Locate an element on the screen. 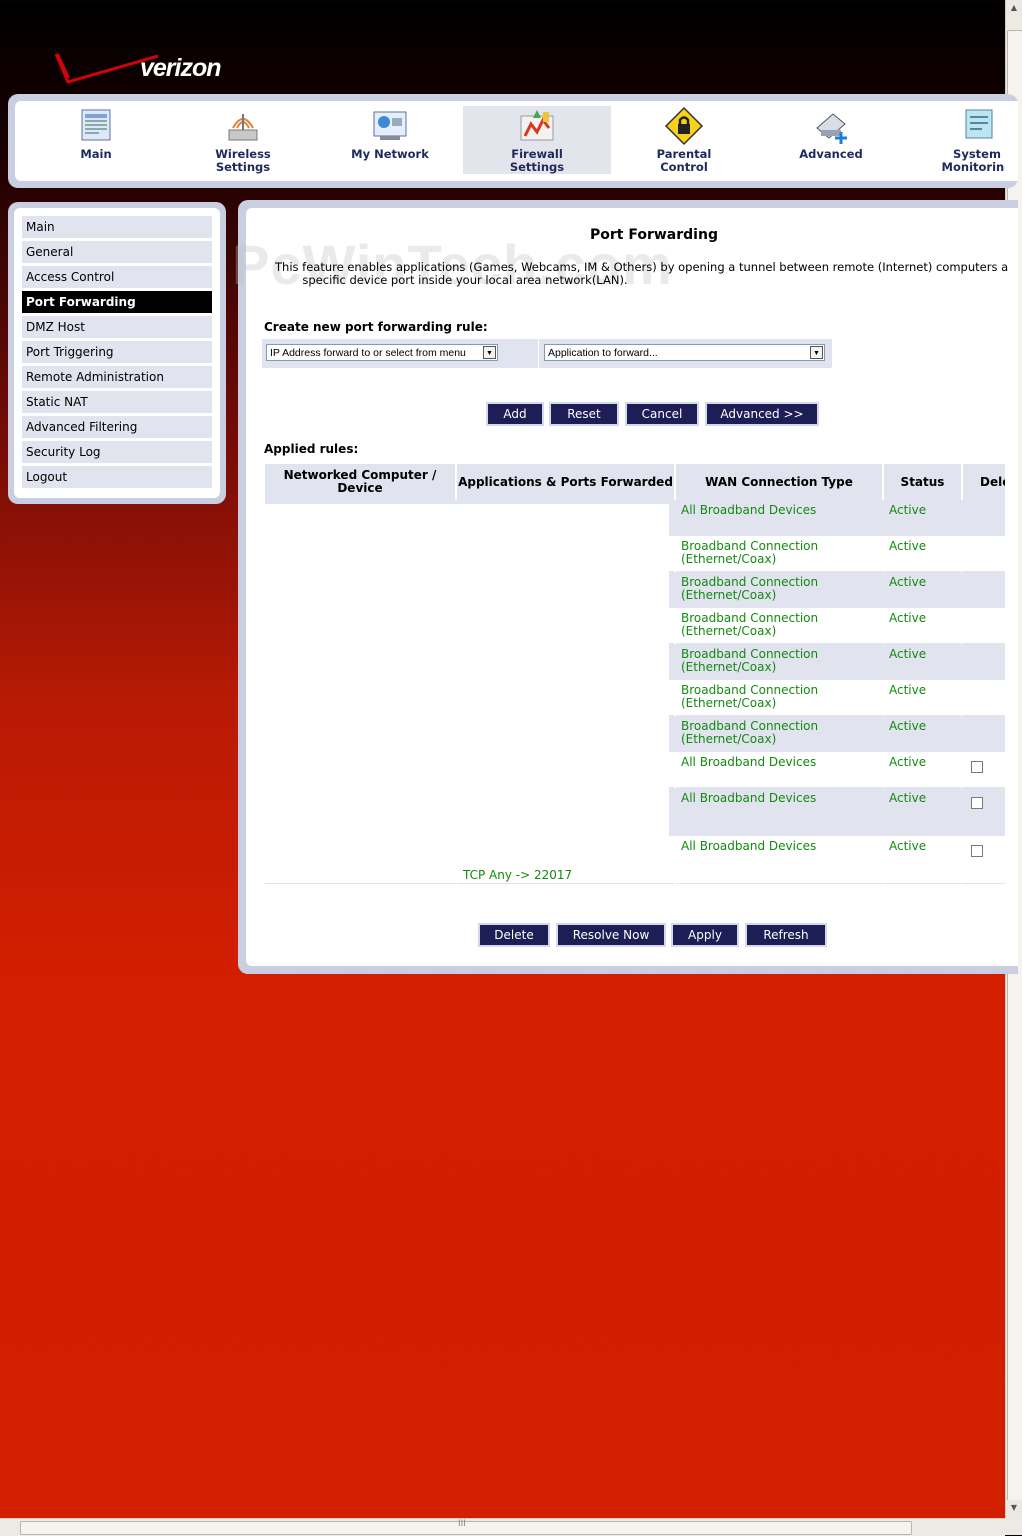 The width and height of the screenshot is (1022, 1536). firewall-icon is located at coordinates (537, 125).